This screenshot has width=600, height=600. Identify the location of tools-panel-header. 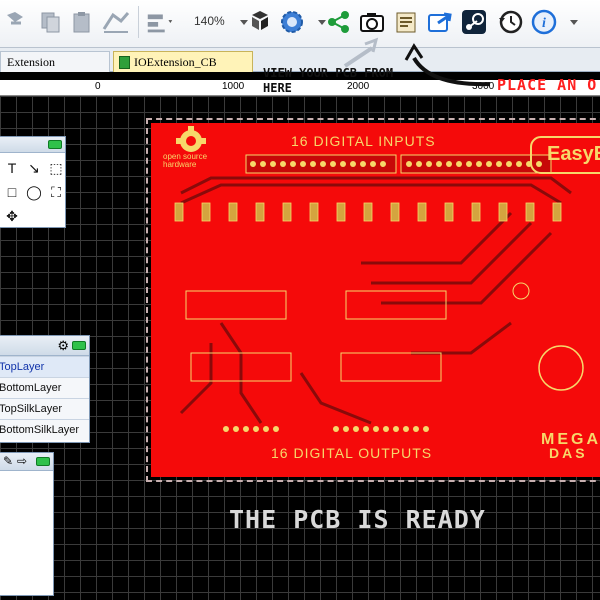
(32, 145).